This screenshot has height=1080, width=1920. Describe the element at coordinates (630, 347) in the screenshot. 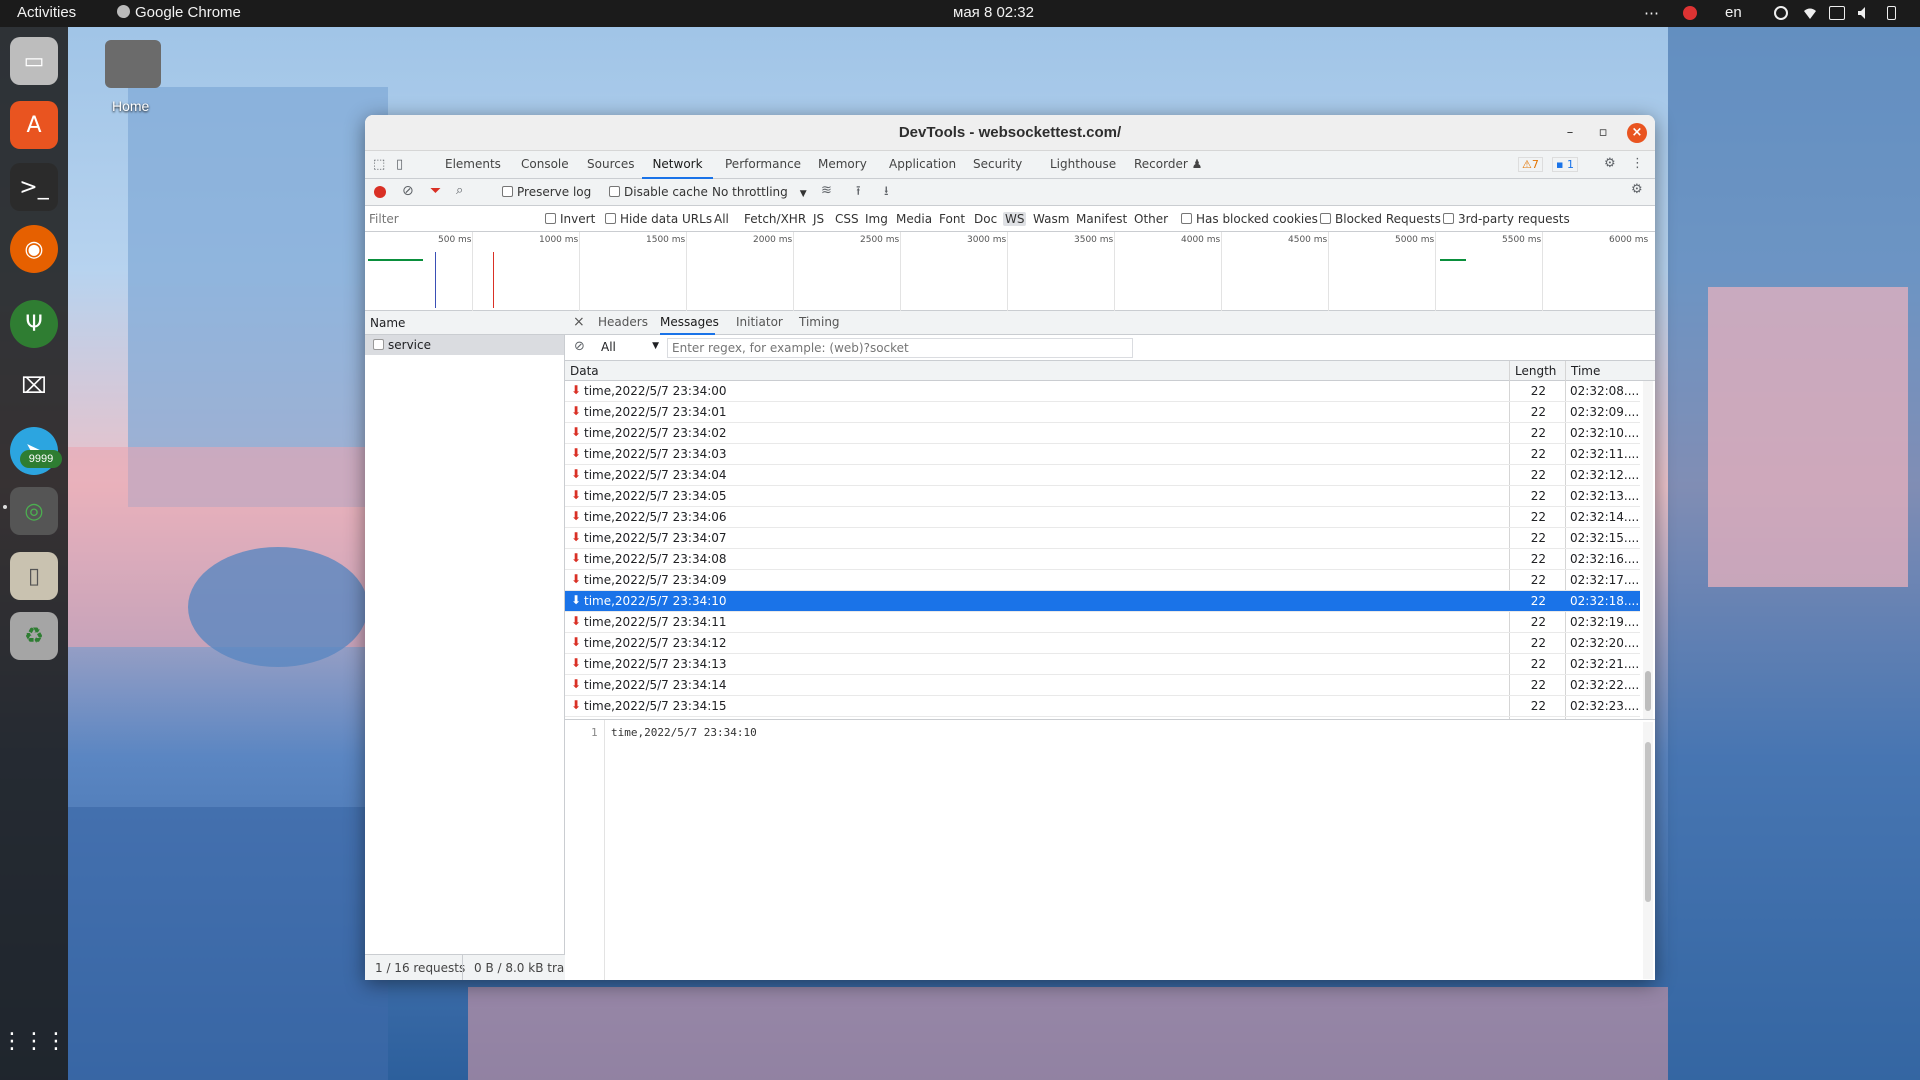

I see `message-type-select: All ▼` at that location.